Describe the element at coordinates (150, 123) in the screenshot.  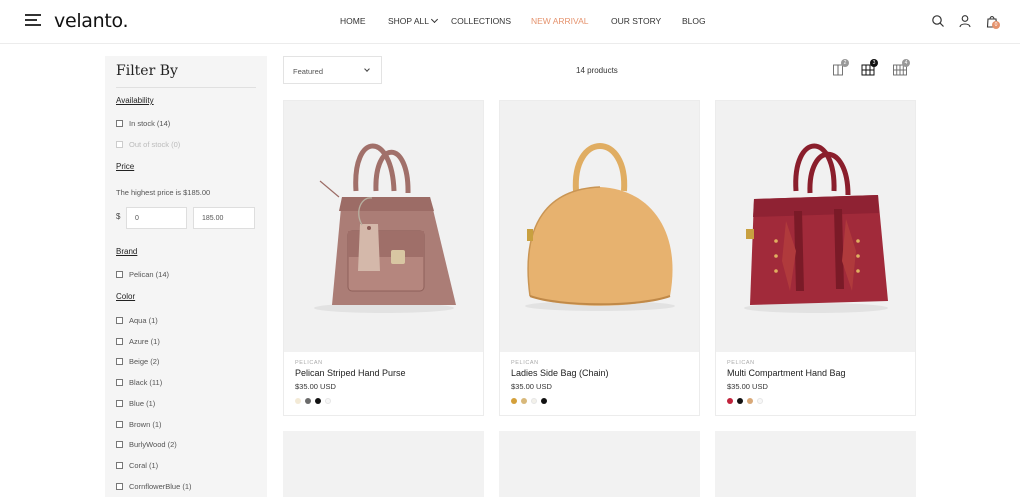
I see `option-label: In stock (14)` at that location.